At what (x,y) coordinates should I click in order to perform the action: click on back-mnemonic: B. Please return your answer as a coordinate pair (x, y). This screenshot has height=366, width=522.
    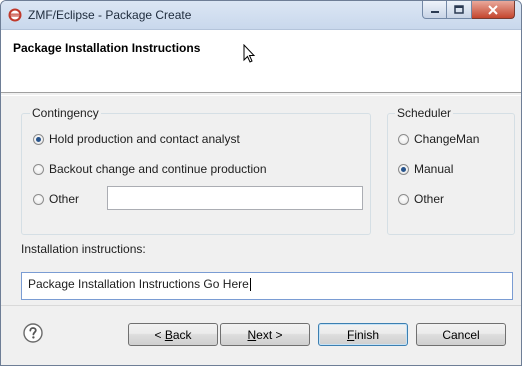
    Looking at the image, I should click on (168, 334).